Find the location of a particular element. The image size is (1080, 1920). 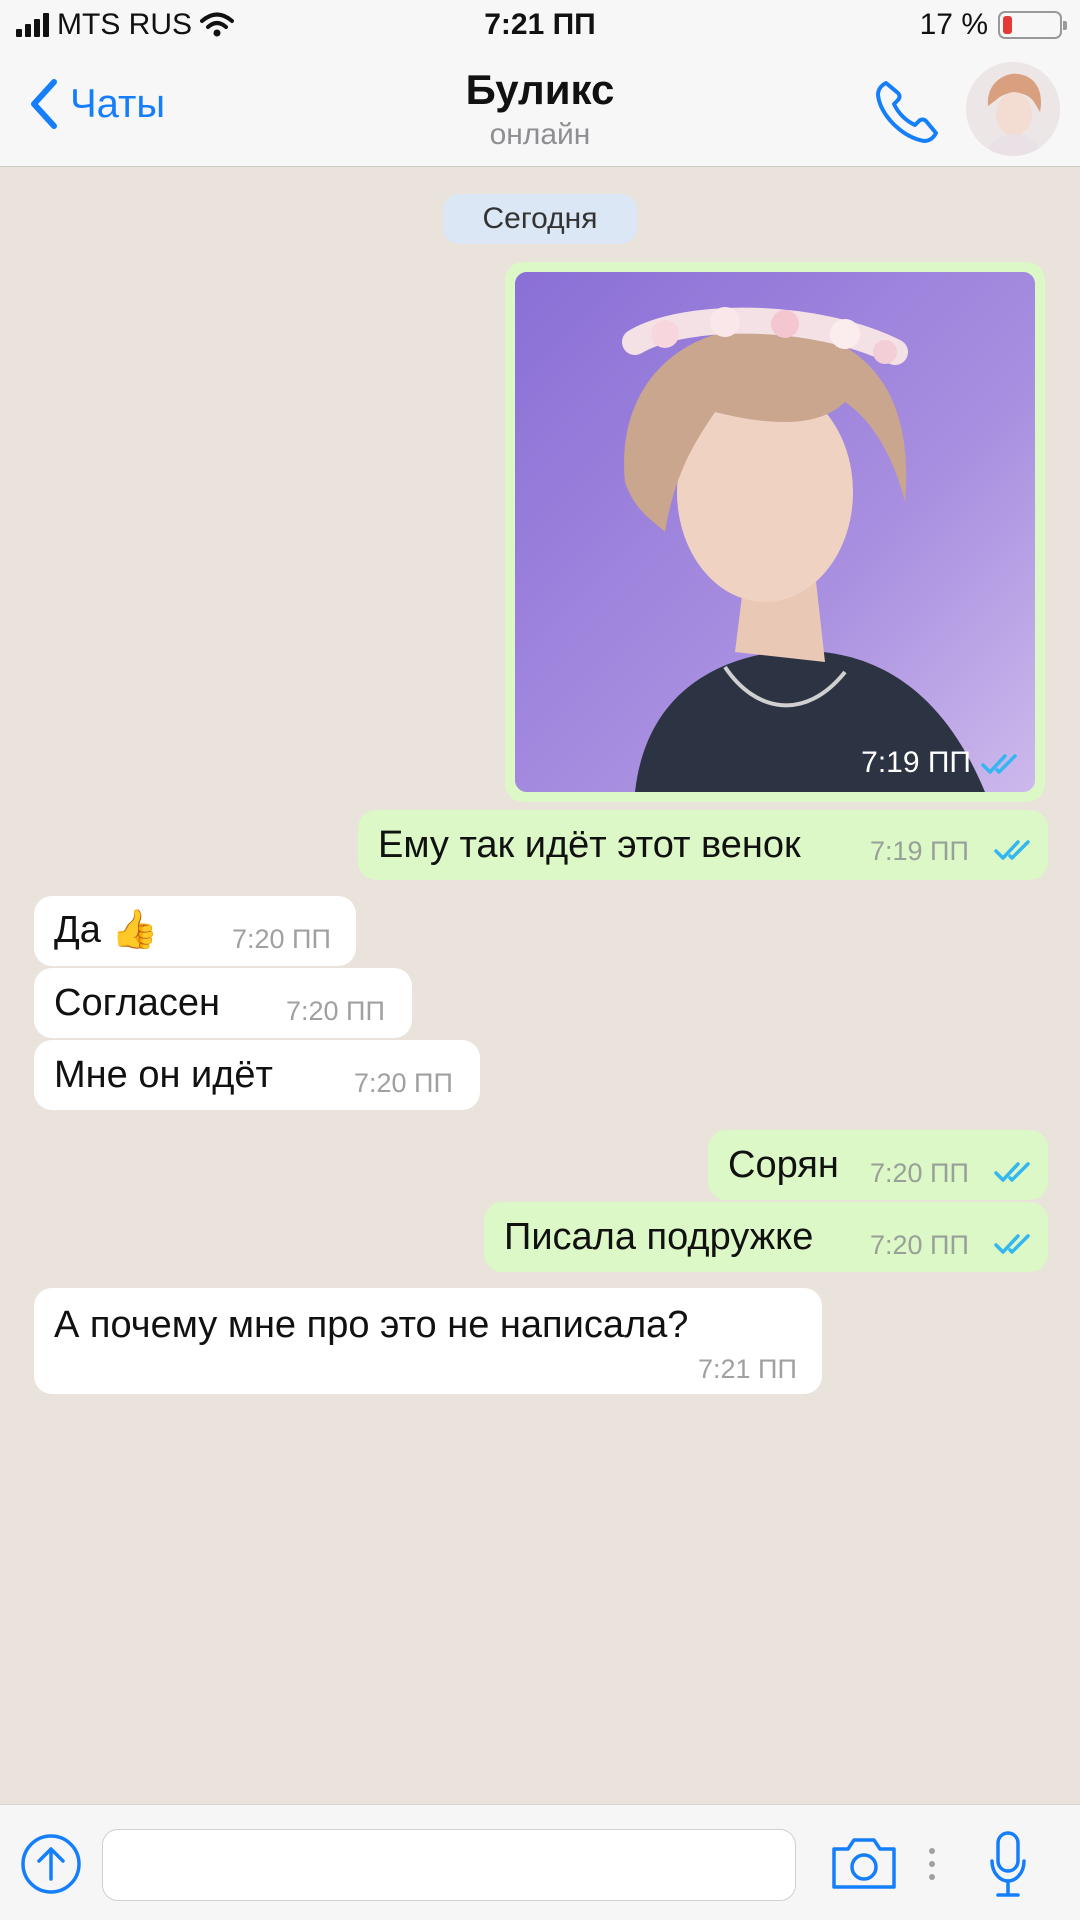

photo-content is located at coordinates (775, 532).